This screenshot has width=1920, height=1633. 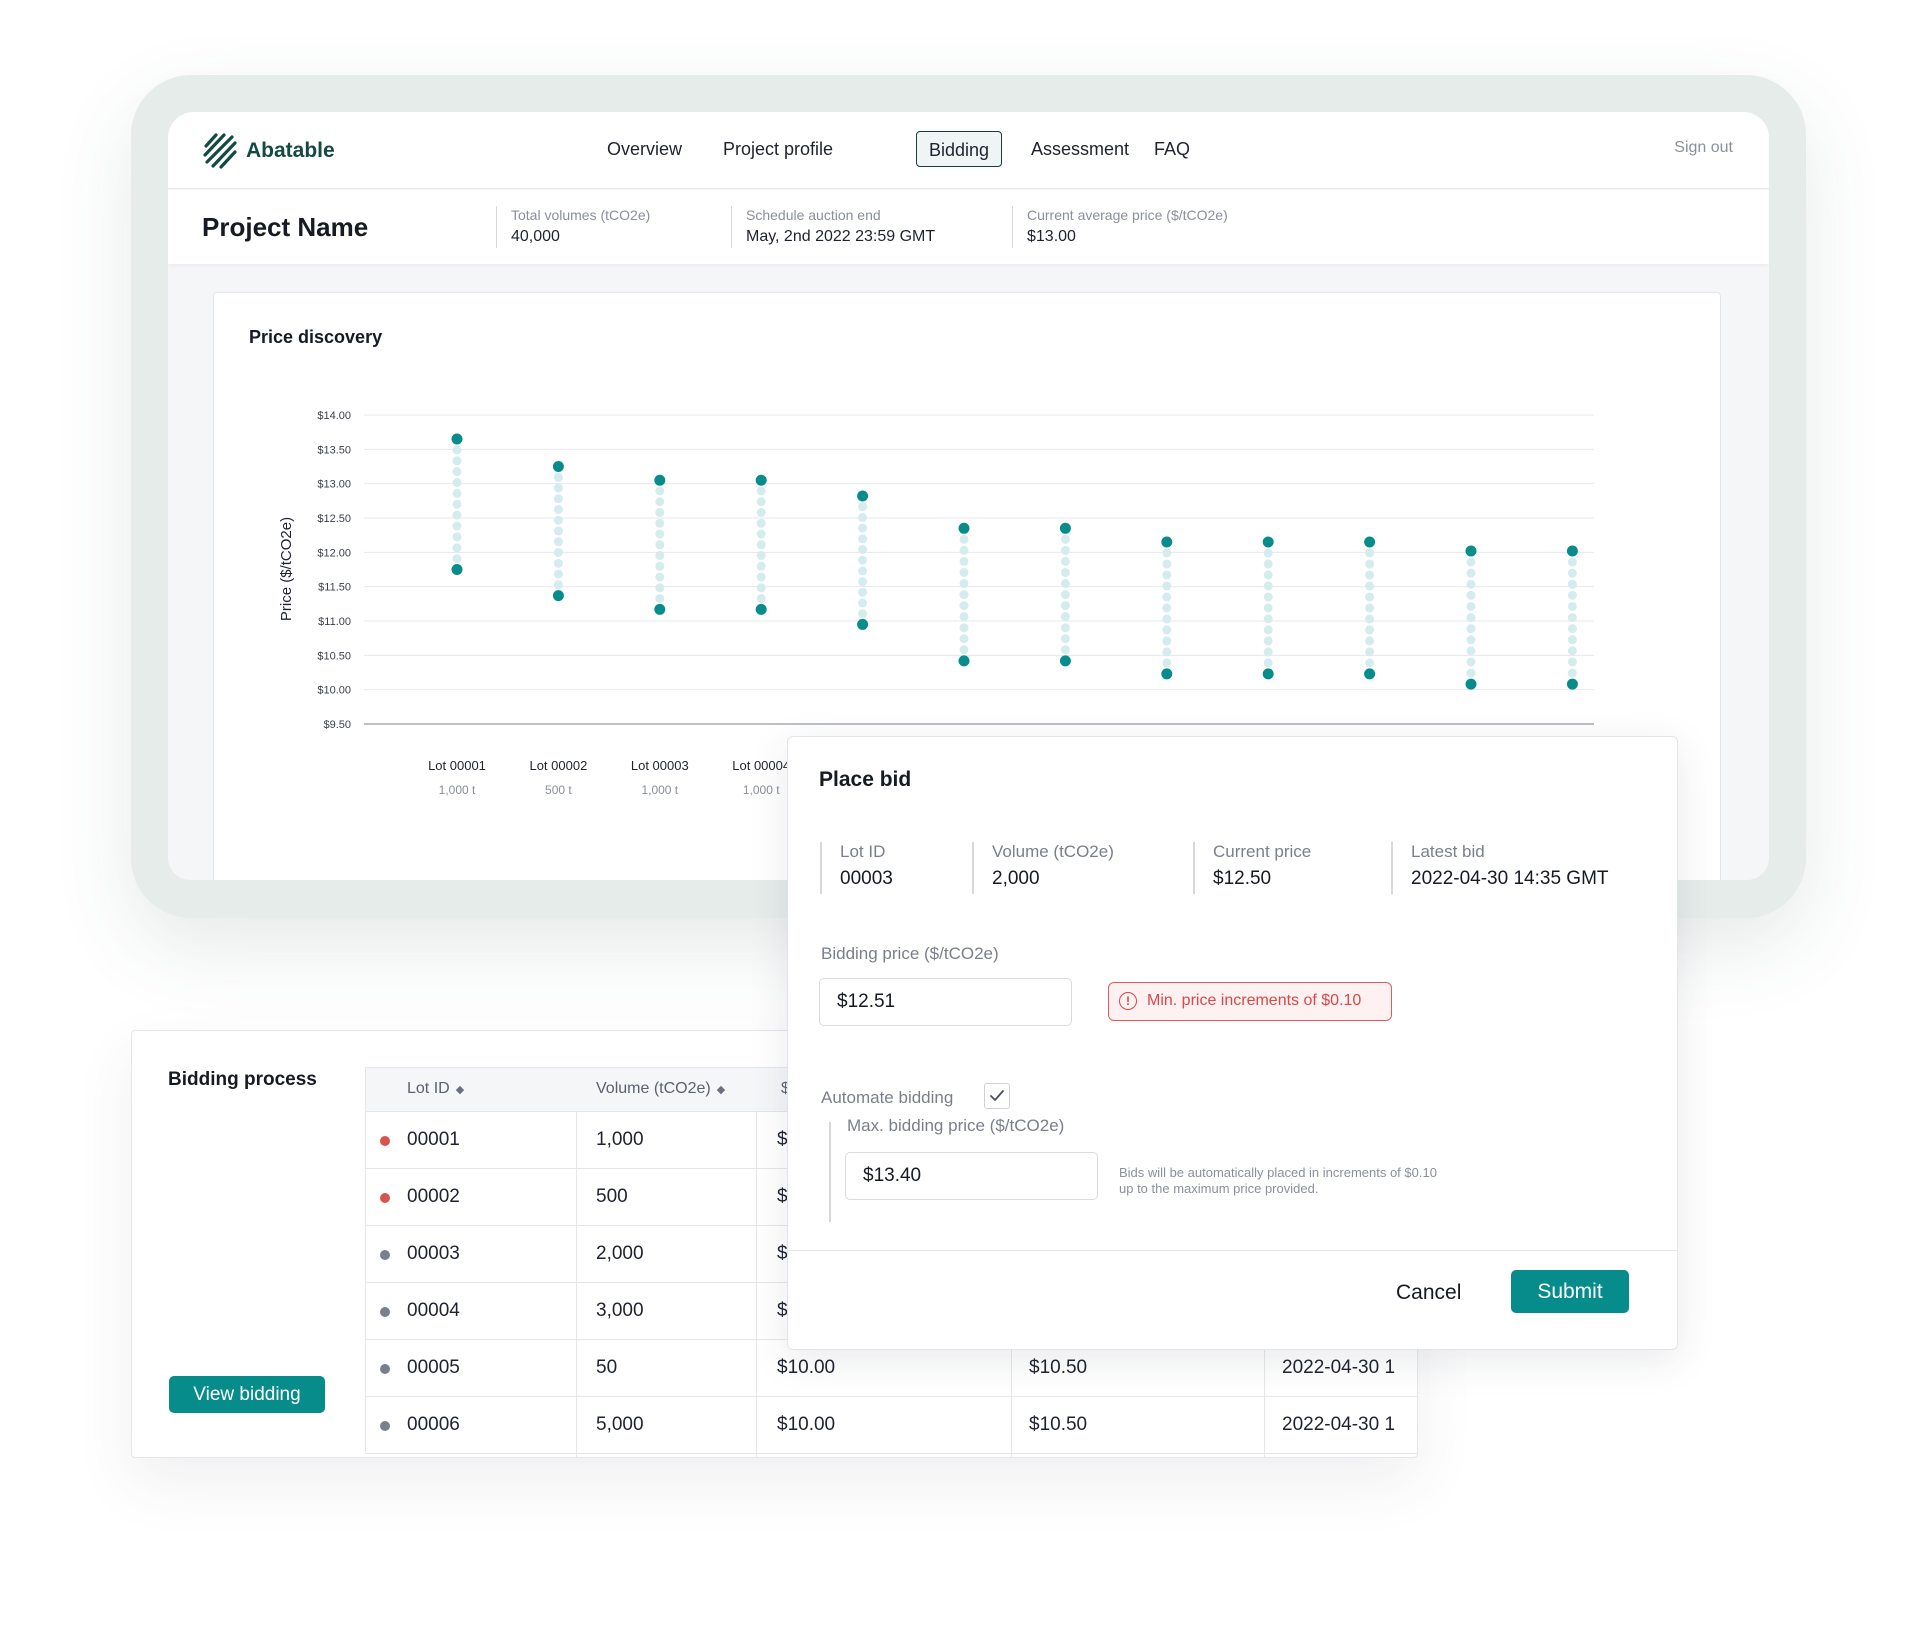 I want to click on stat-value: $13.00, so click(x=1051, y=236).